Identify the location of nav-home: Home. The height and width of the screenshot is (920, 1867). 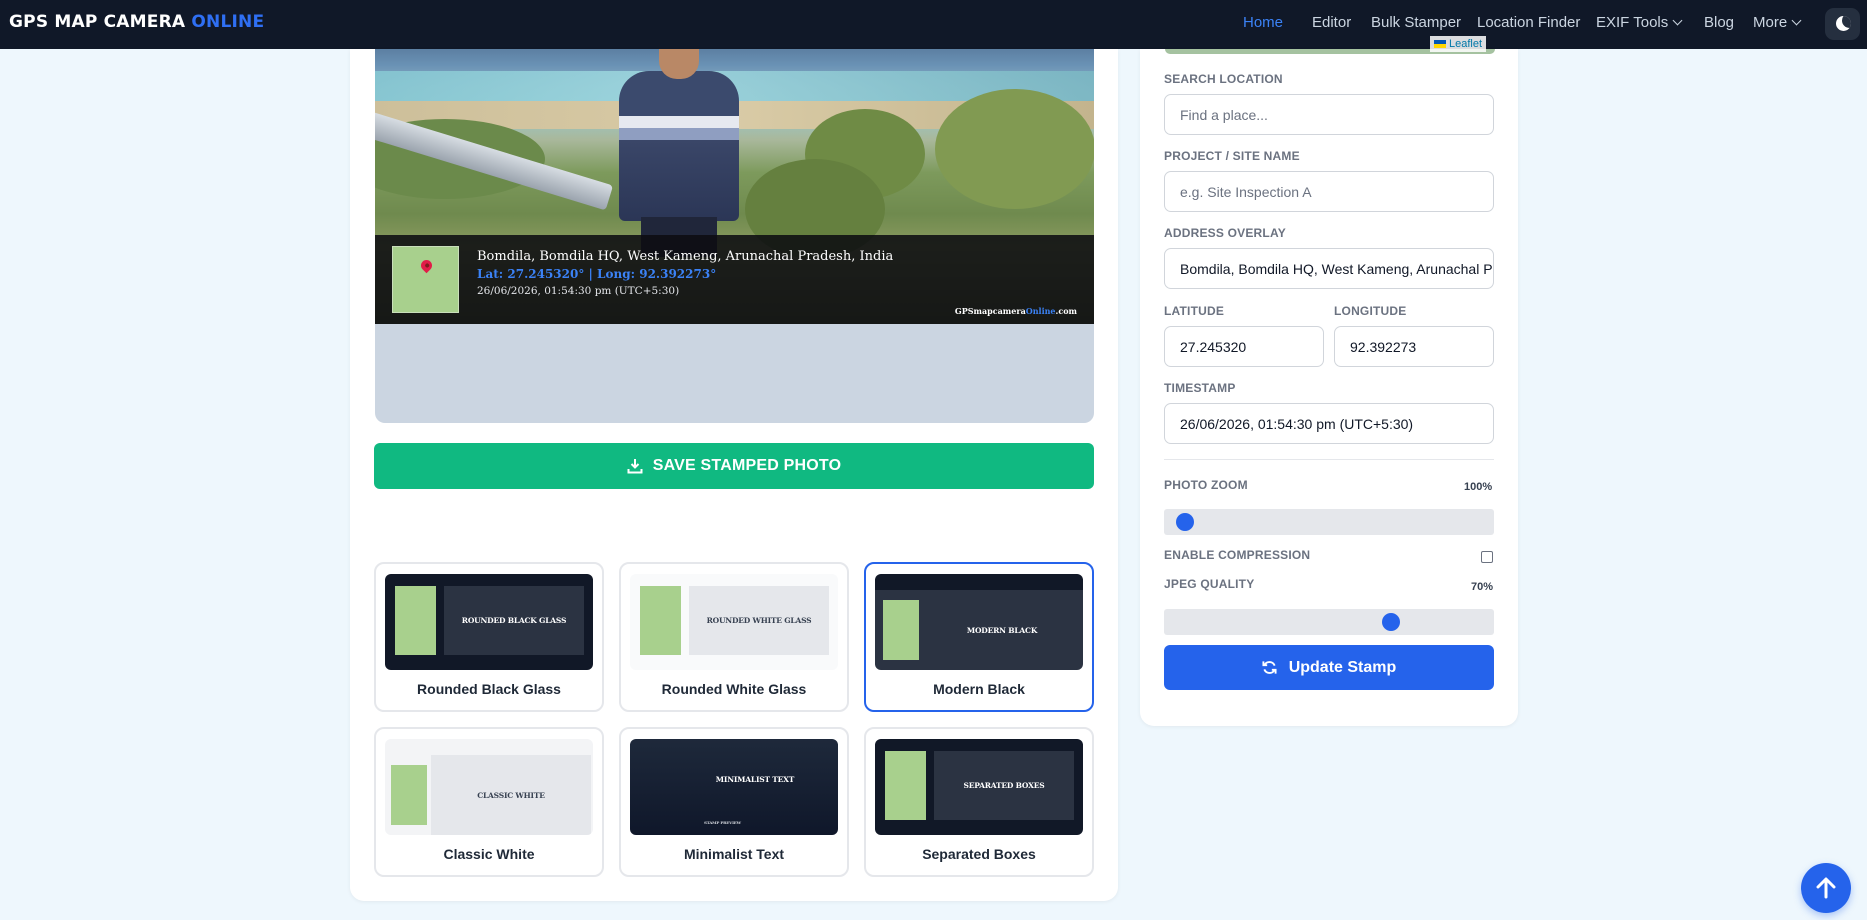
(1263, 22).